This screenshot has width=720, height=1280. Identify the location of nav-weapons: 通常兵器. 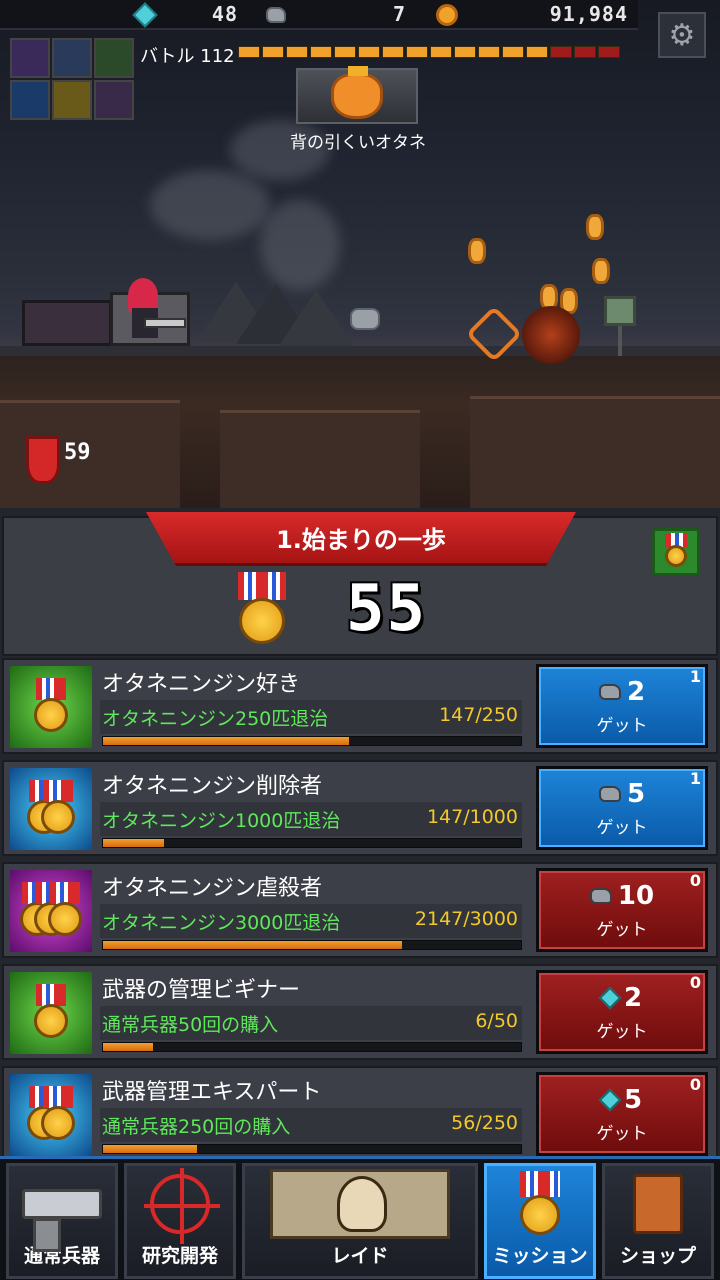
(62, 1221).